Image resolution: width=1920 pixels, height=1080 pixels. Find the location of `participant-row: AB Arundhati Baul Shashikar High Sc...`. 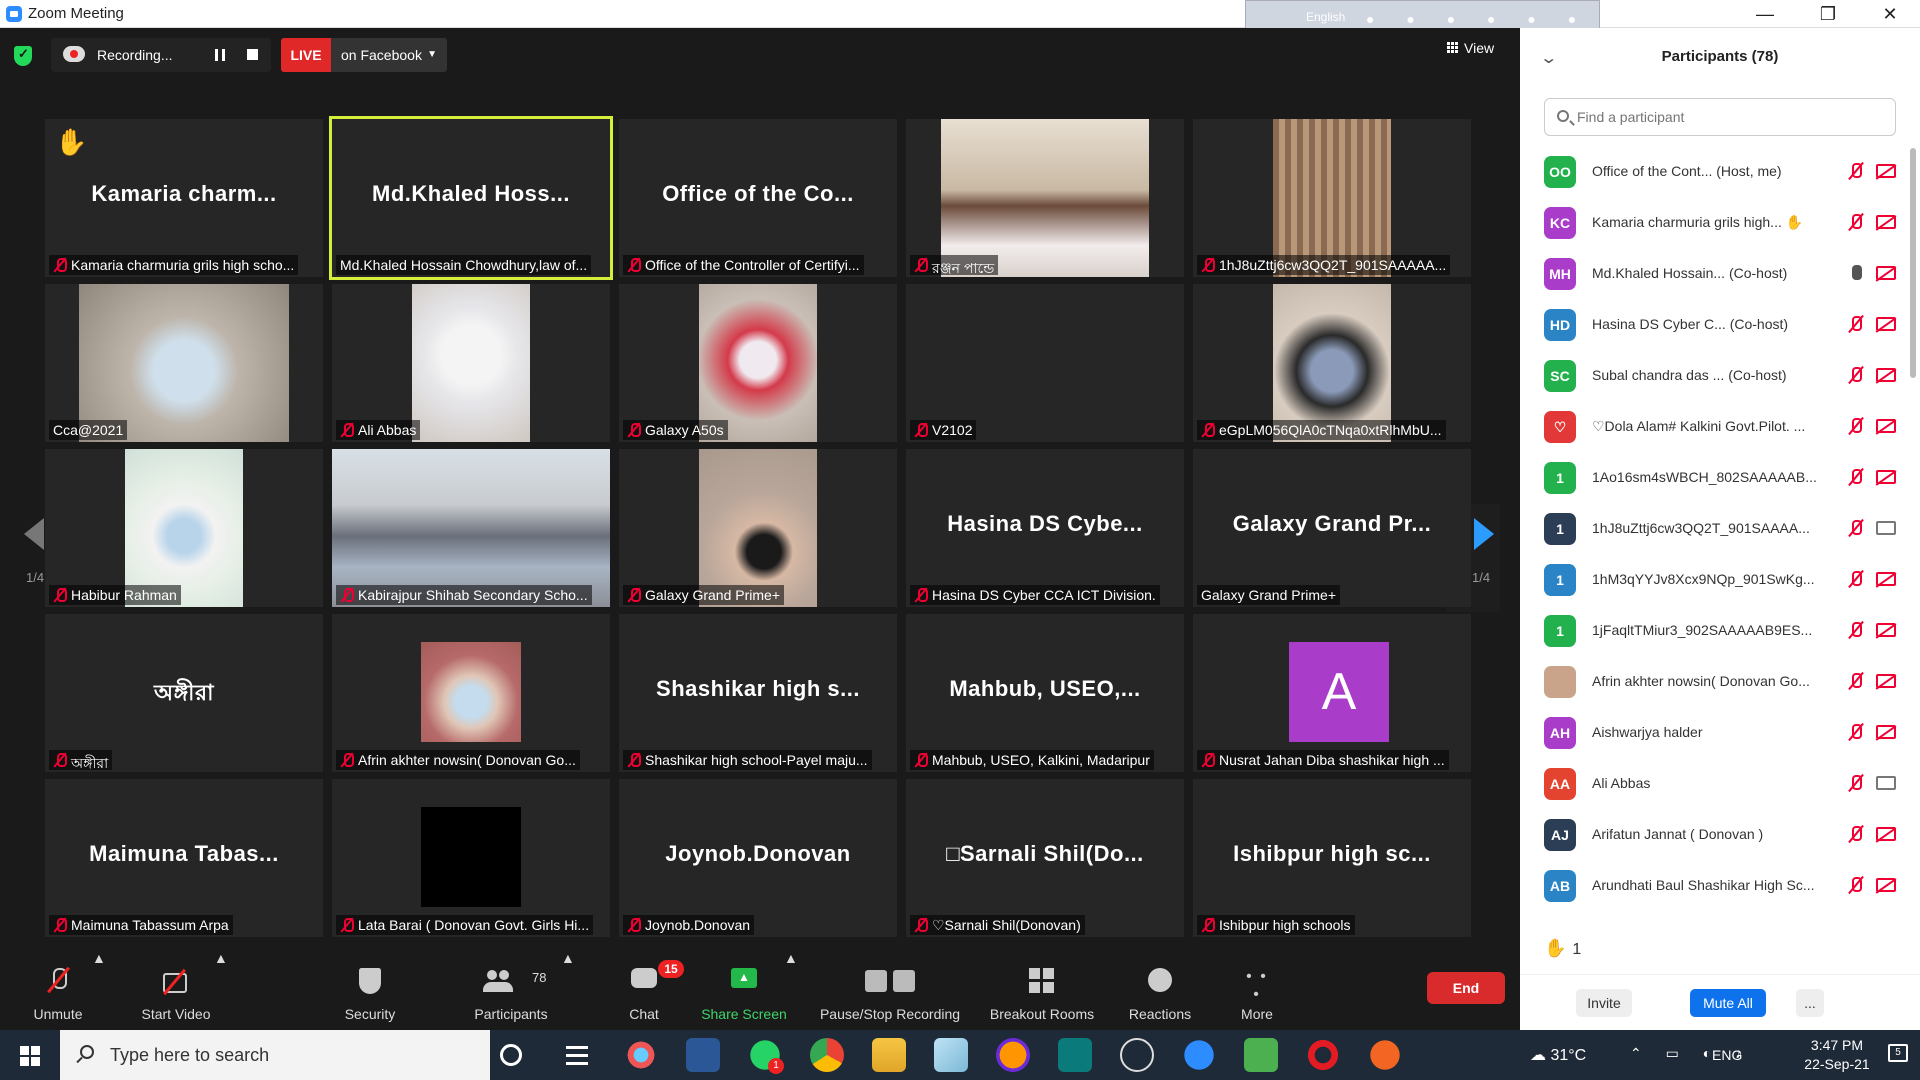

participant-row: AB Arundhati Baul Shashikar High Sc... is located at coordinates (1713, 887).